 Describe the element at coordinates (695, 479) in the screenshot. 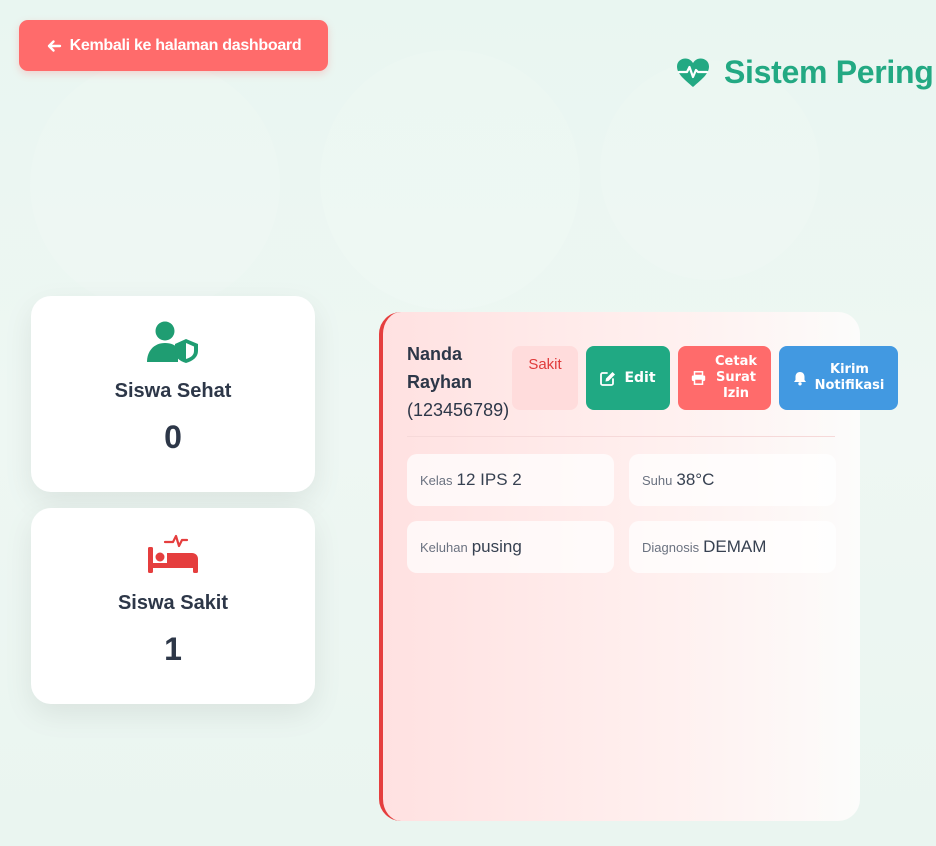

I see `info-value: 38°C` at that location.